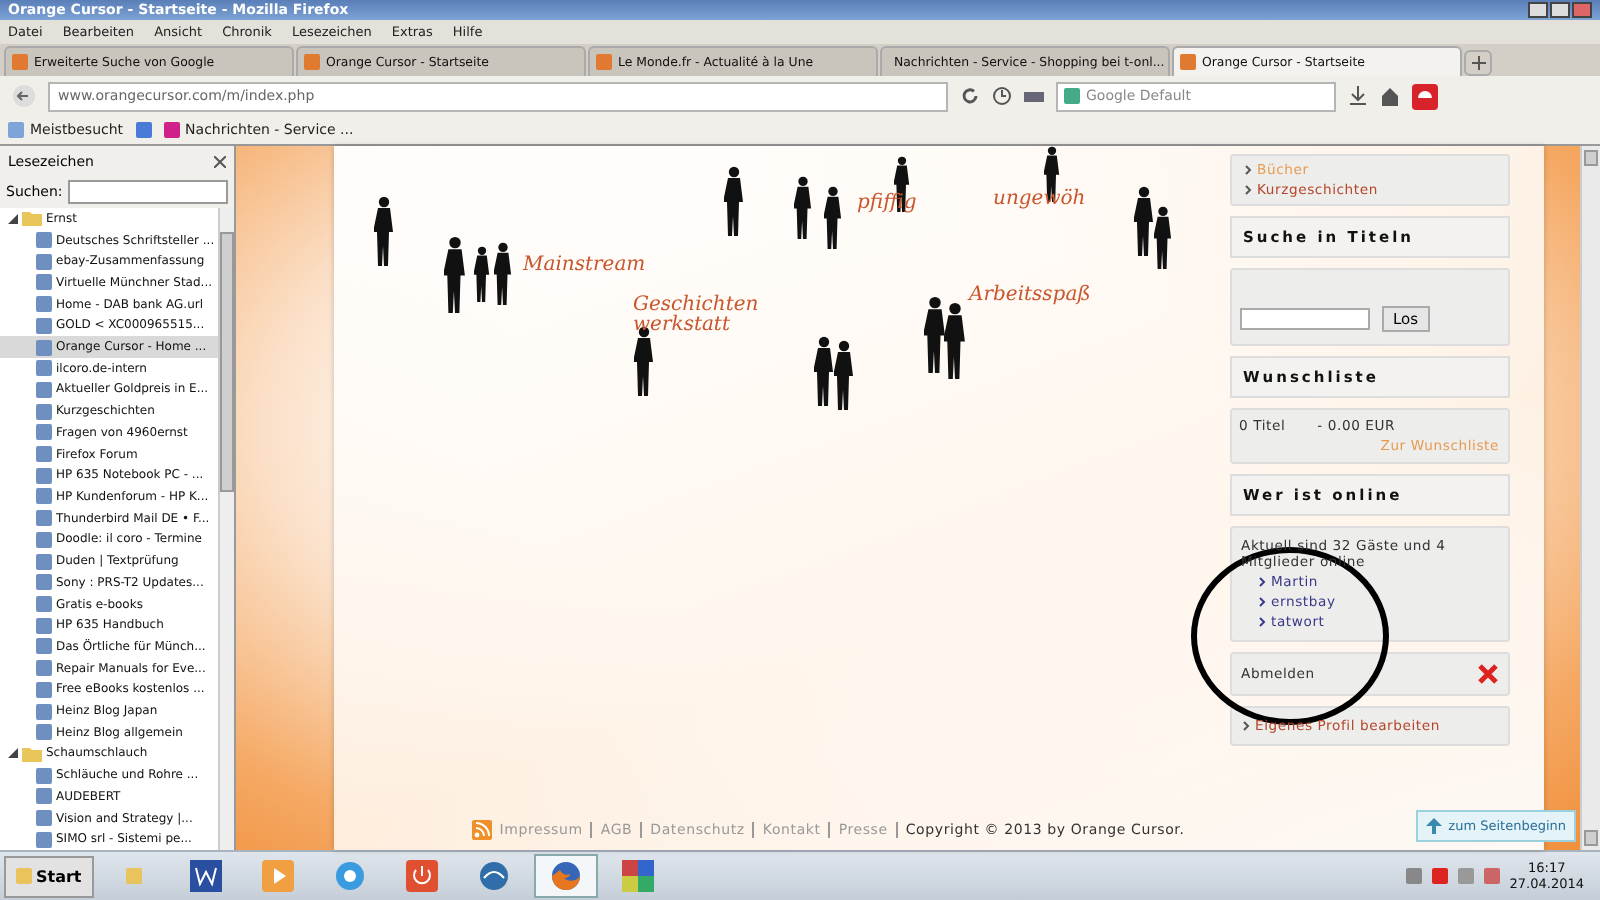 The width and height of the screenshot is (1600, 900). What do you see at coordinates (1358, 96) in the screenshot?
I see `download-icon` at bounding box center [1358, 96].